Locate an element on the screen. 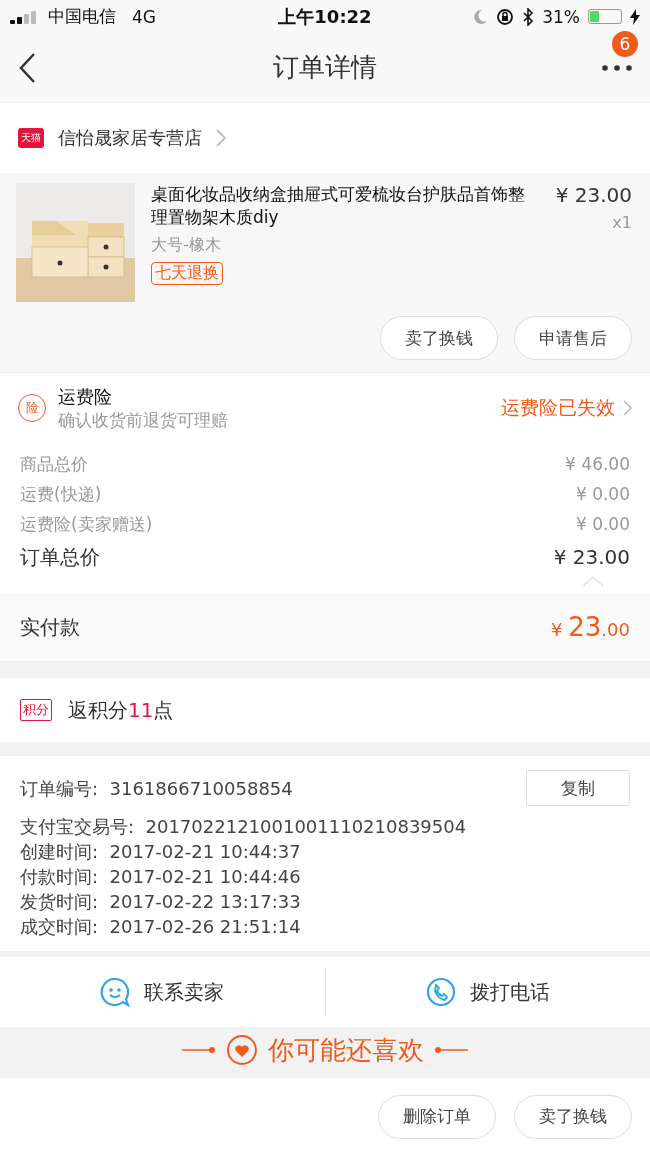  product-title: 桌面化妆品收纳盒抽屉式可爱梳妆台护肤品首饰整理置物架木质diy is located at coordinates (345, 206).